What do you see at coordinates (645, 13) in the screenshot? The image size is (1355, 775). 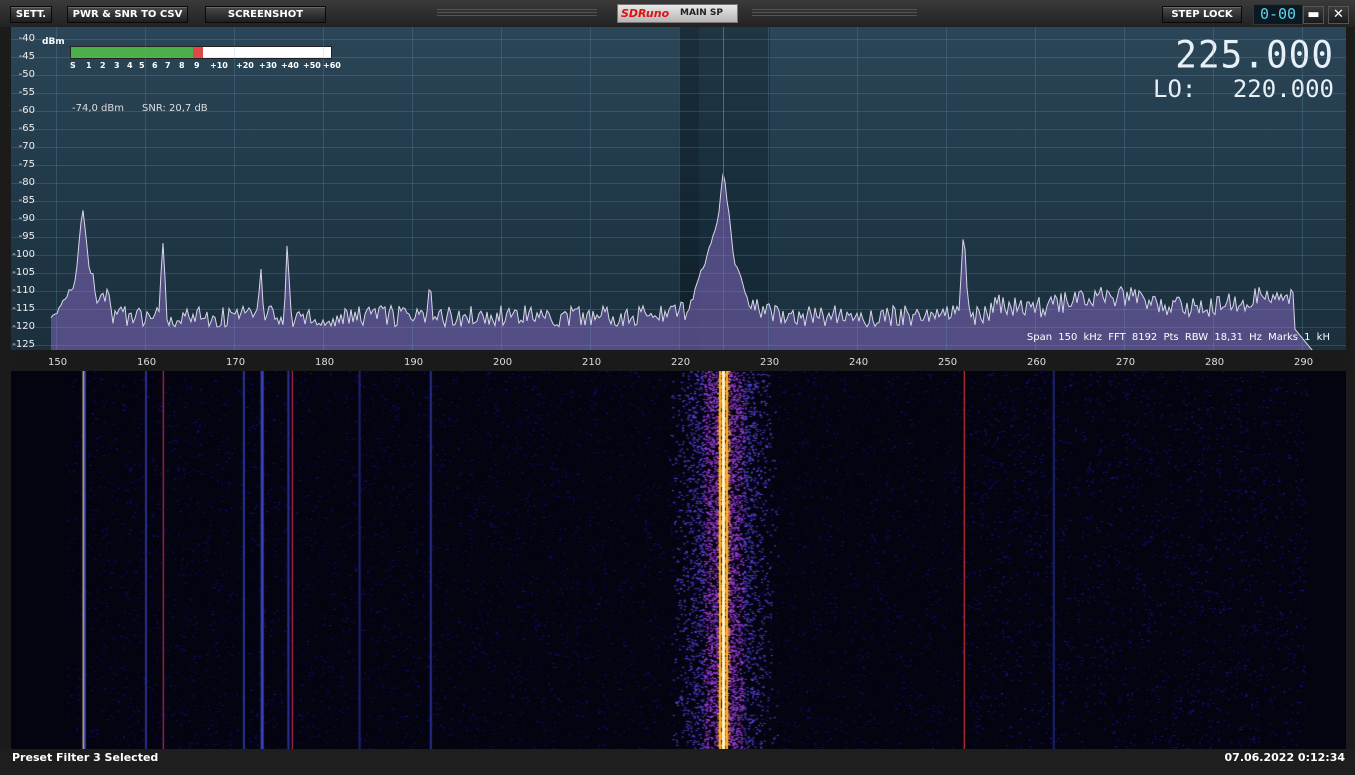 I see `logo-brand: SDRuno` at bounding box center [645, 13].